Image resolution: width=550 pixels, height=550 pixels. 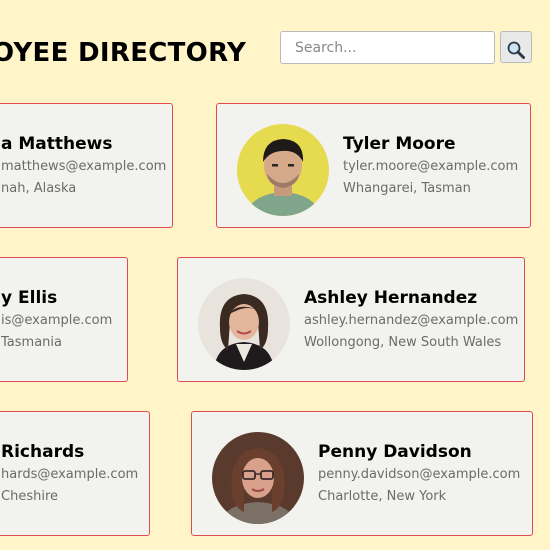 I want to click on search-button, so click(x=516, y=47).